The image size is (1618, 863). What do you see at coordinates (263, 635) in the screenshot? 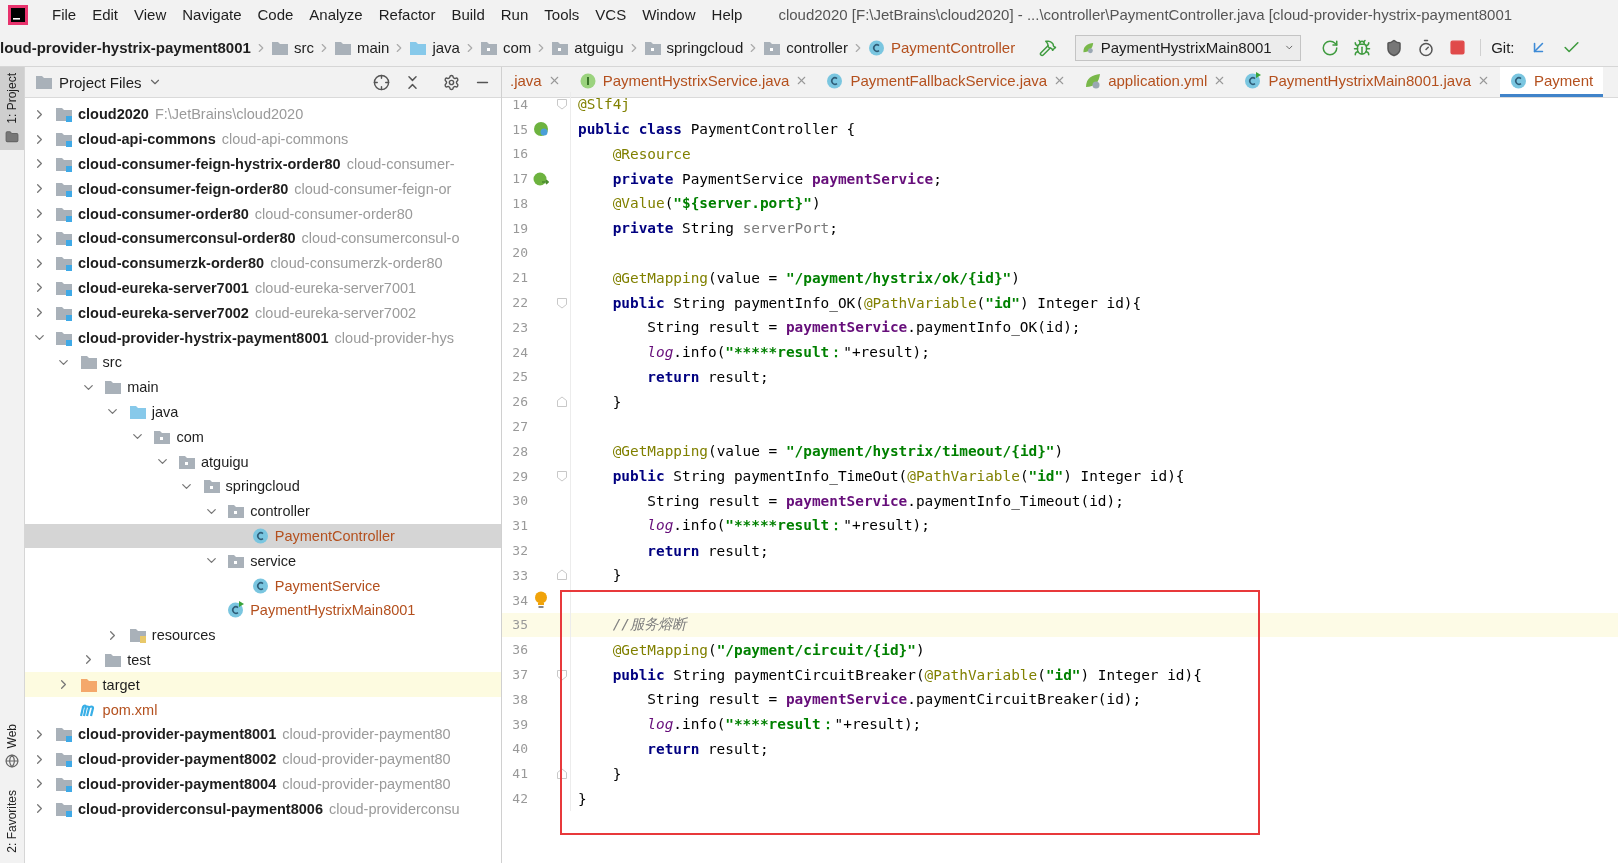
I see `tree-item: resources` at bounding box center [263, 635].